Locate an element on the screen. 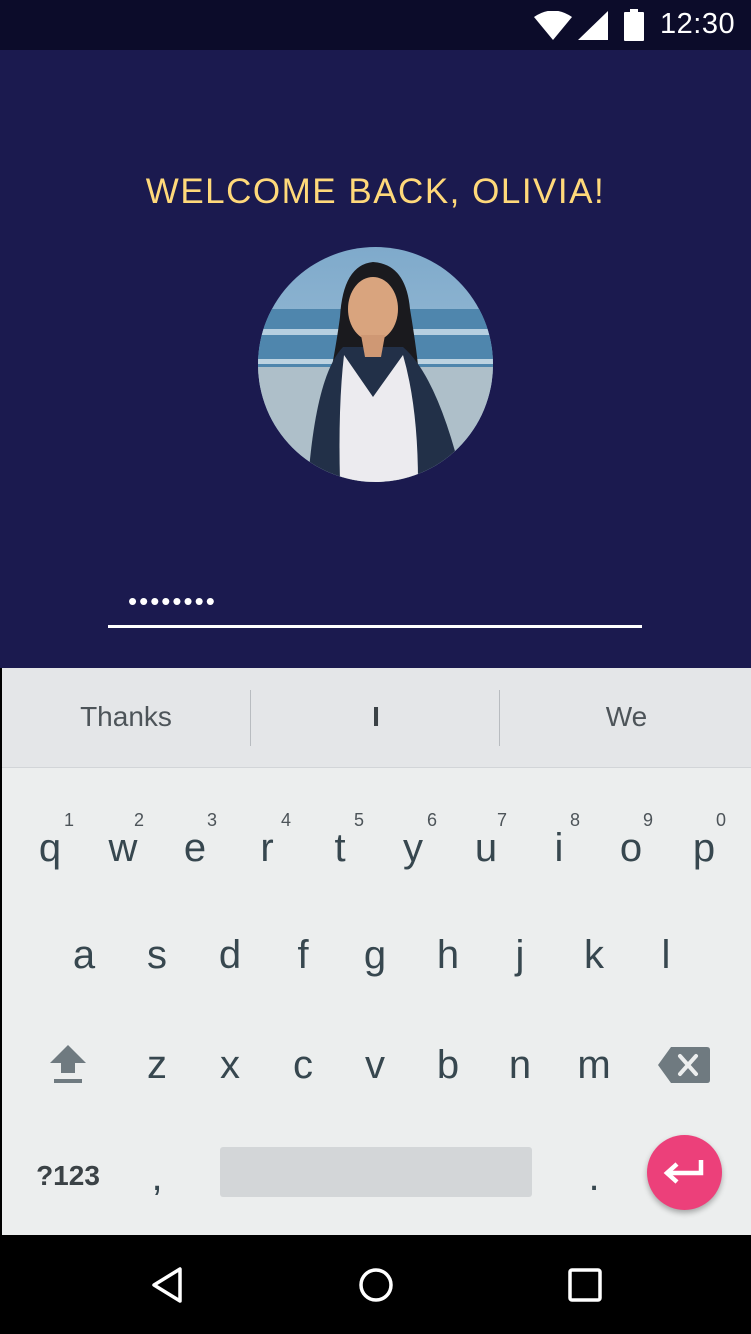 The width and height of the screenshot is (751, 1334). key-label: e is located at coordinates (195, 848).